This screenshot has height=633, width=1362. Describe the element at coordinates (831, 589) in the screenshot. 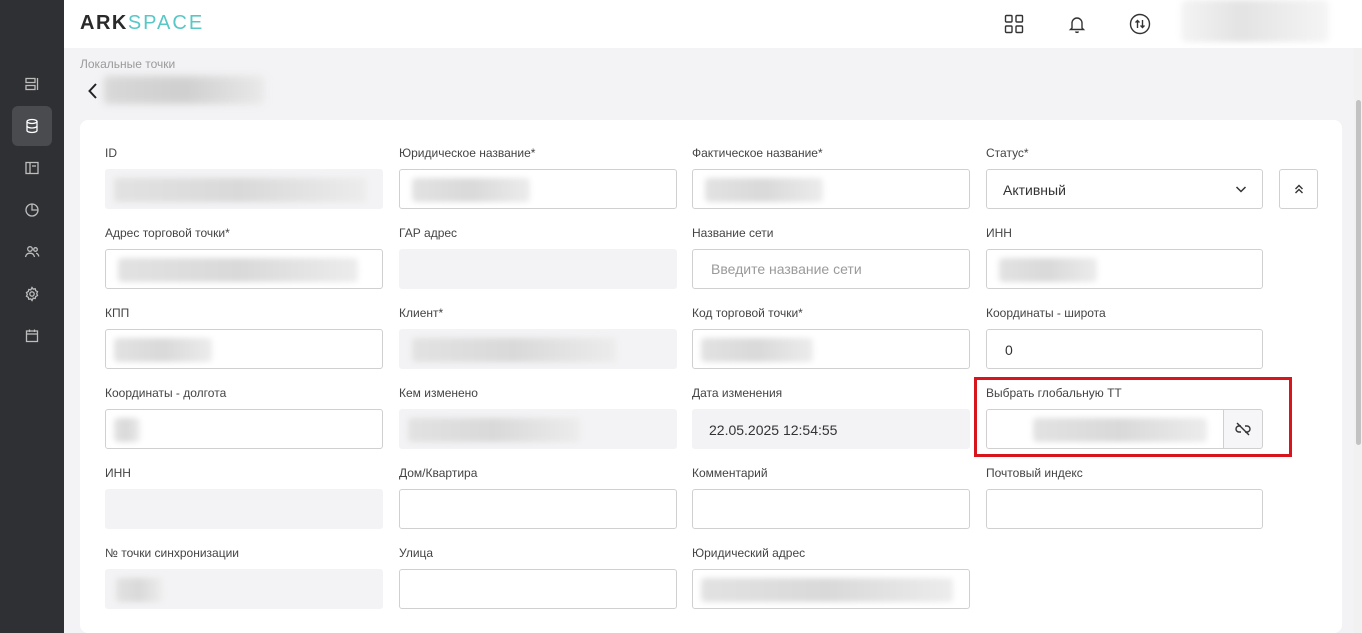

I see `legal-address-input` at that location.